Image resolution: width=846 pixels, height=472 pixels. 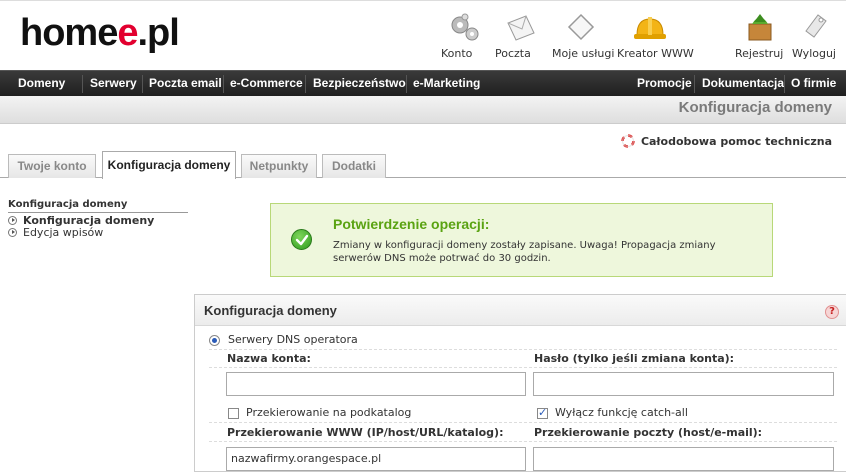 What do you see at coordinates (664, 84) in the screenshot?
I see `nav-promocje: Promocje` at bounding box center [664, 84].